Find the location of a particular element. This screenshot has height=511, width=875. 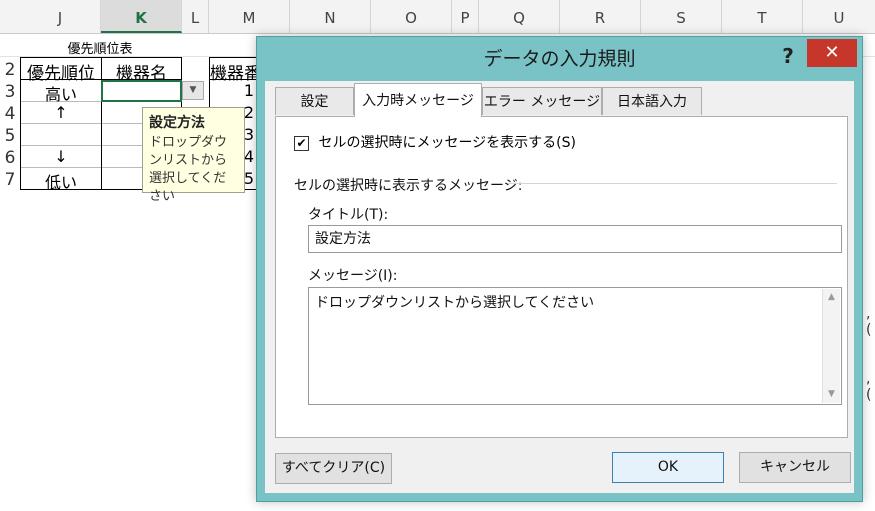

close-icon: ✕ is located at coordinates (832, 52).